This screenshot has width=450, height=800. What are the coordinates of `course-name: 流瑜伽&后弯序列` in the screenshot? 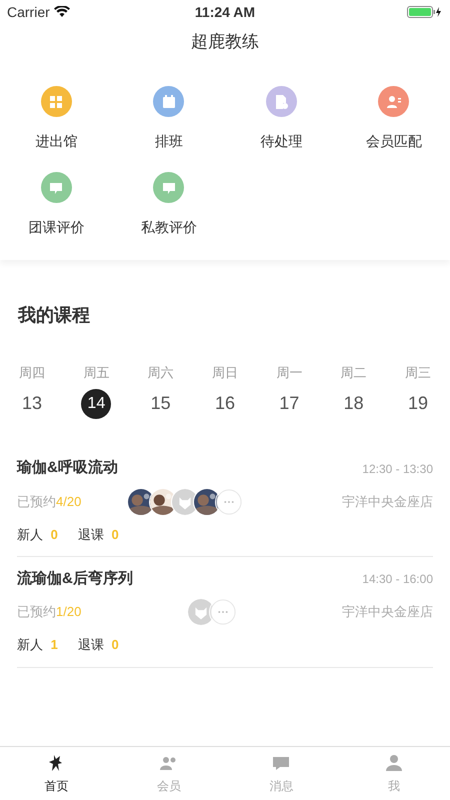 It's located at (75, 578).